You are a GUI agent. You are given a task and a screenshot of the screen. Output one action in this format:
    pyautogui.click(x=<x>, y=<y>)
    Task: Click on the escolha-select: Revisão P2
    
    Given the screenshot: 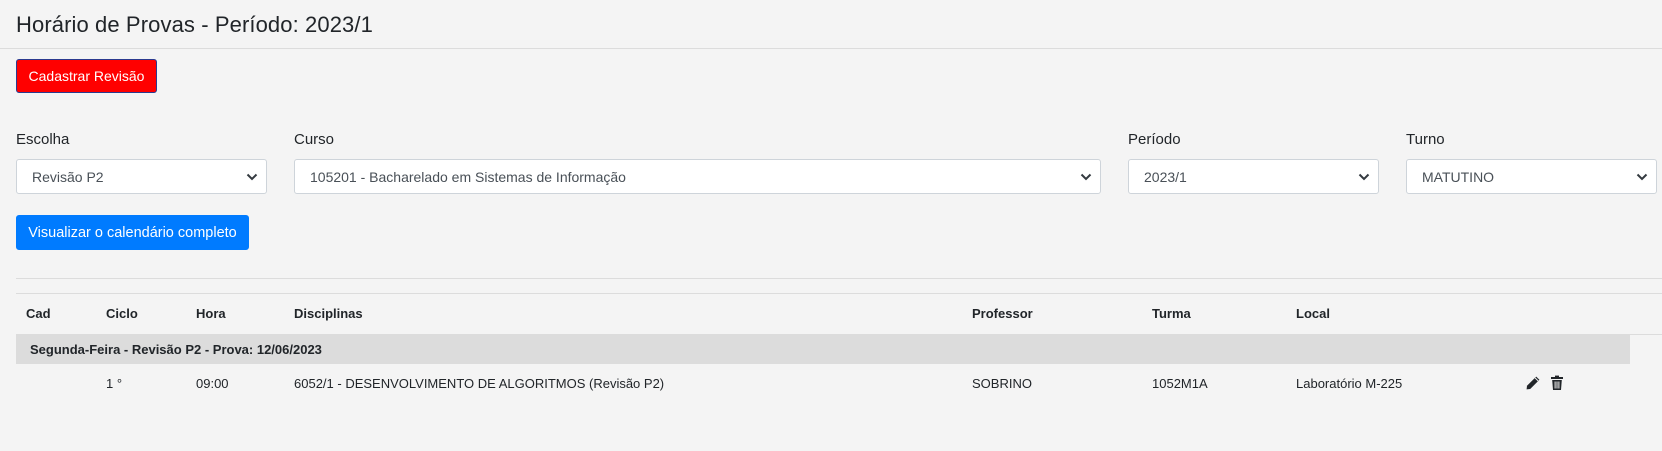 What is the action you would take?
    pyautogui.click(x=141, y=176)
    